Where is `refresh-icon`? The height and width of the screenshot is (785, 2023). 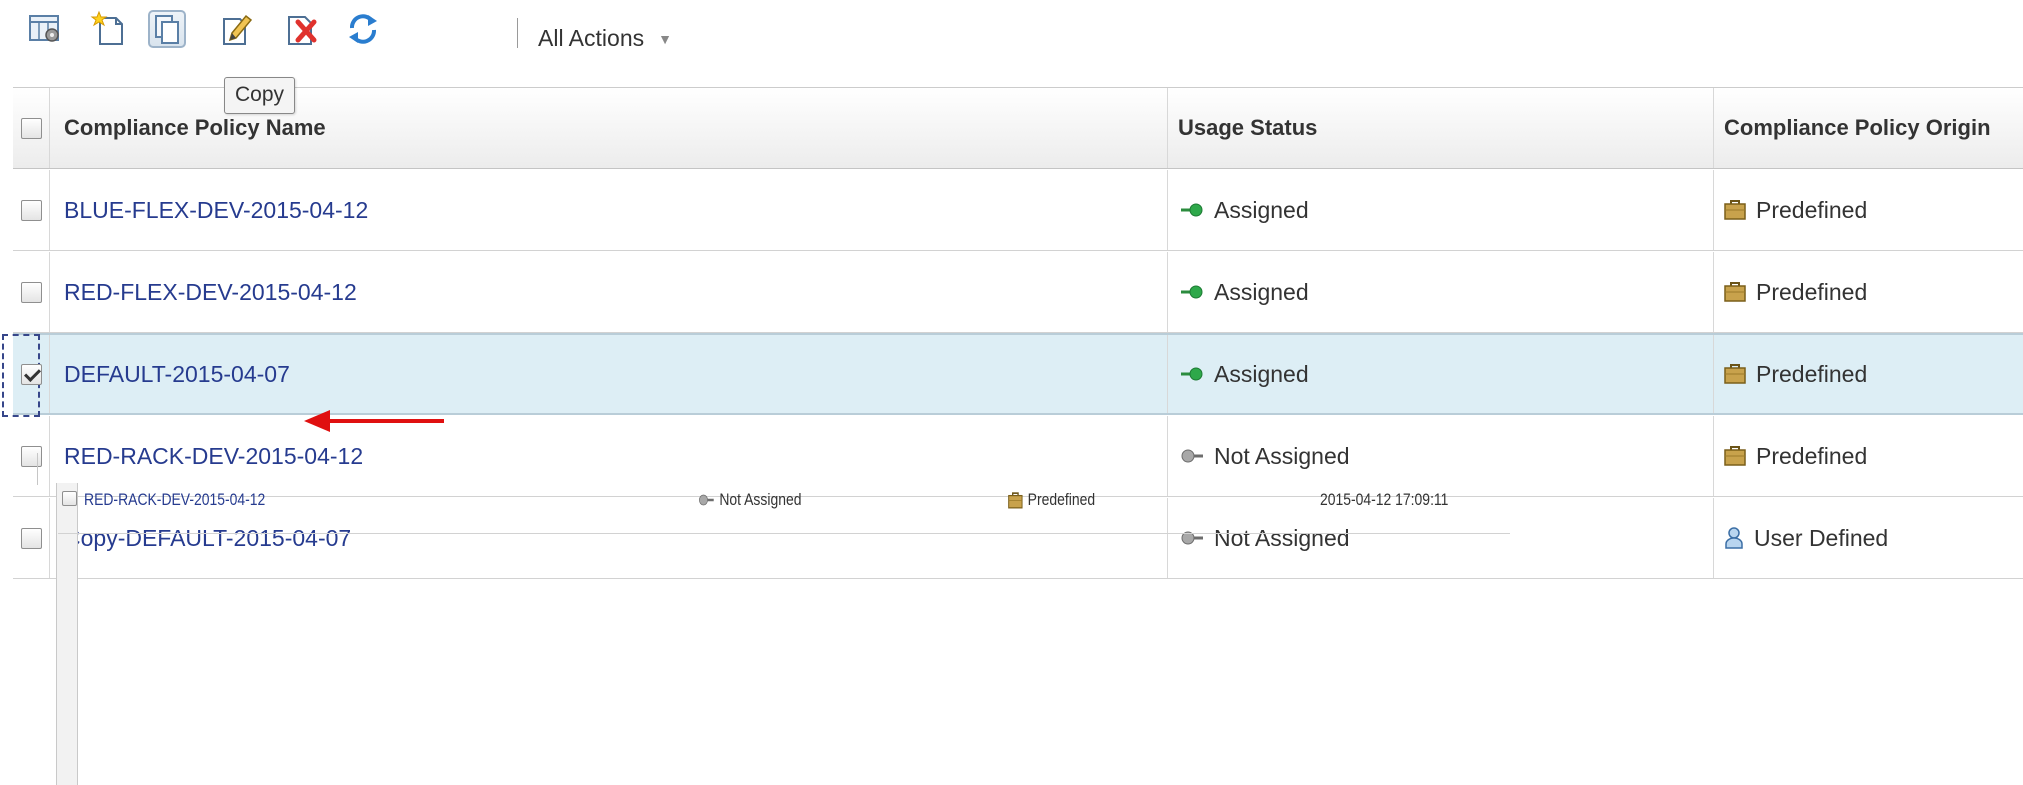 refresh-icon is located at coordinates (363, 29).